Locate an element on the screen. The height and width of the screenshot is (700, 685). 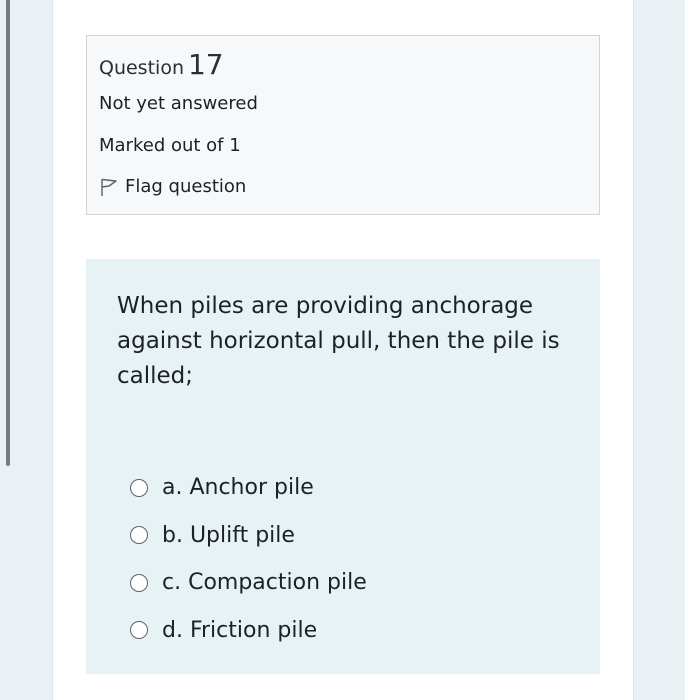
flag-outline-icon is located at coordinates (109, 187).